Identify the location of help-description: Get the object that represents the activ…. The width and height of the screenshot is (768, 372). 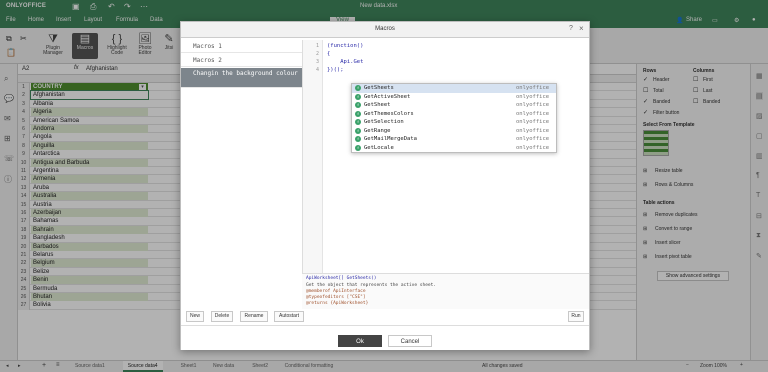
(371, 285).